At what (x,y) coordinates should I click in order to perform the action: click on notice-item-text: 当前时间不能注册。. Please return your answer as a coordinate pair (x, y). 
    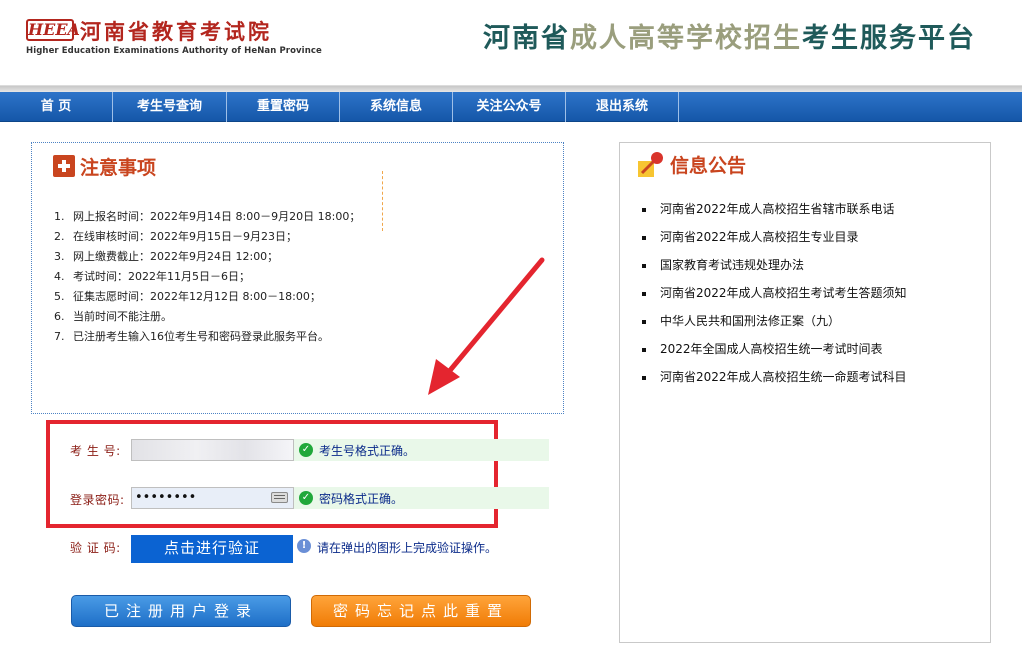
    Looking at the image, I should click on (122, 316).